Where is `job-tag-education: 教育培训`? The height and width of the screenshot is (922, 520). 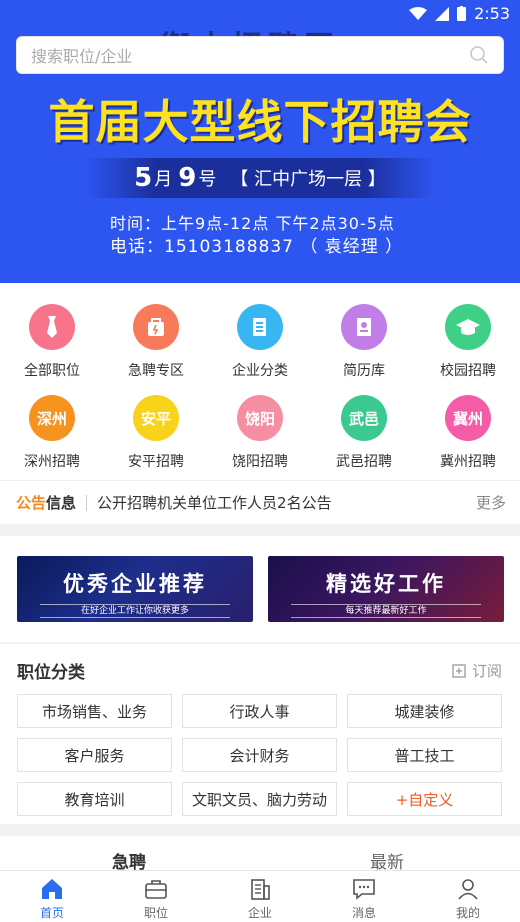 job-tag-education: 教育培训 is located at coordinates (94, 799).